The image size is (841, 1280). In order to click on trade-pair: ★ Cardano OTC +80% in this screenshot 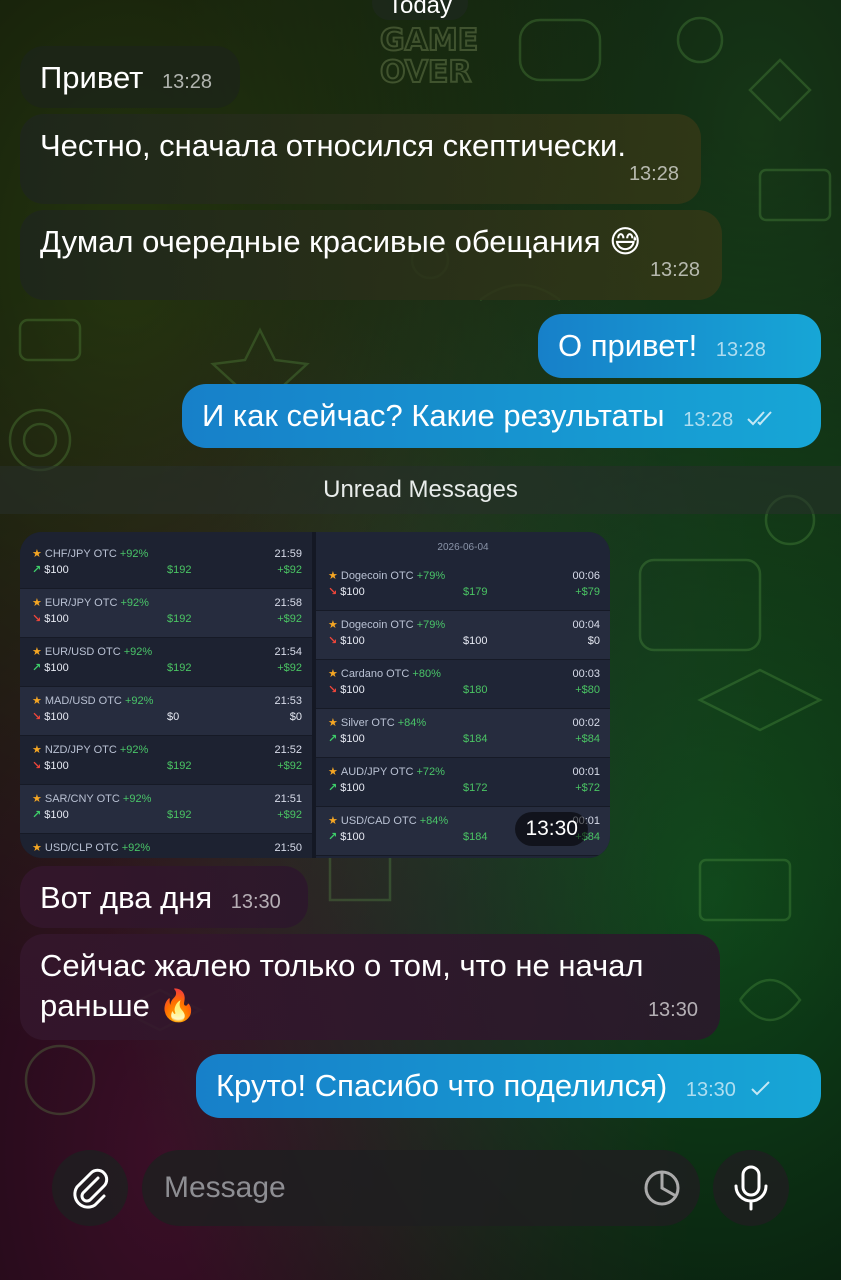, I will do `click(384, 674)`.